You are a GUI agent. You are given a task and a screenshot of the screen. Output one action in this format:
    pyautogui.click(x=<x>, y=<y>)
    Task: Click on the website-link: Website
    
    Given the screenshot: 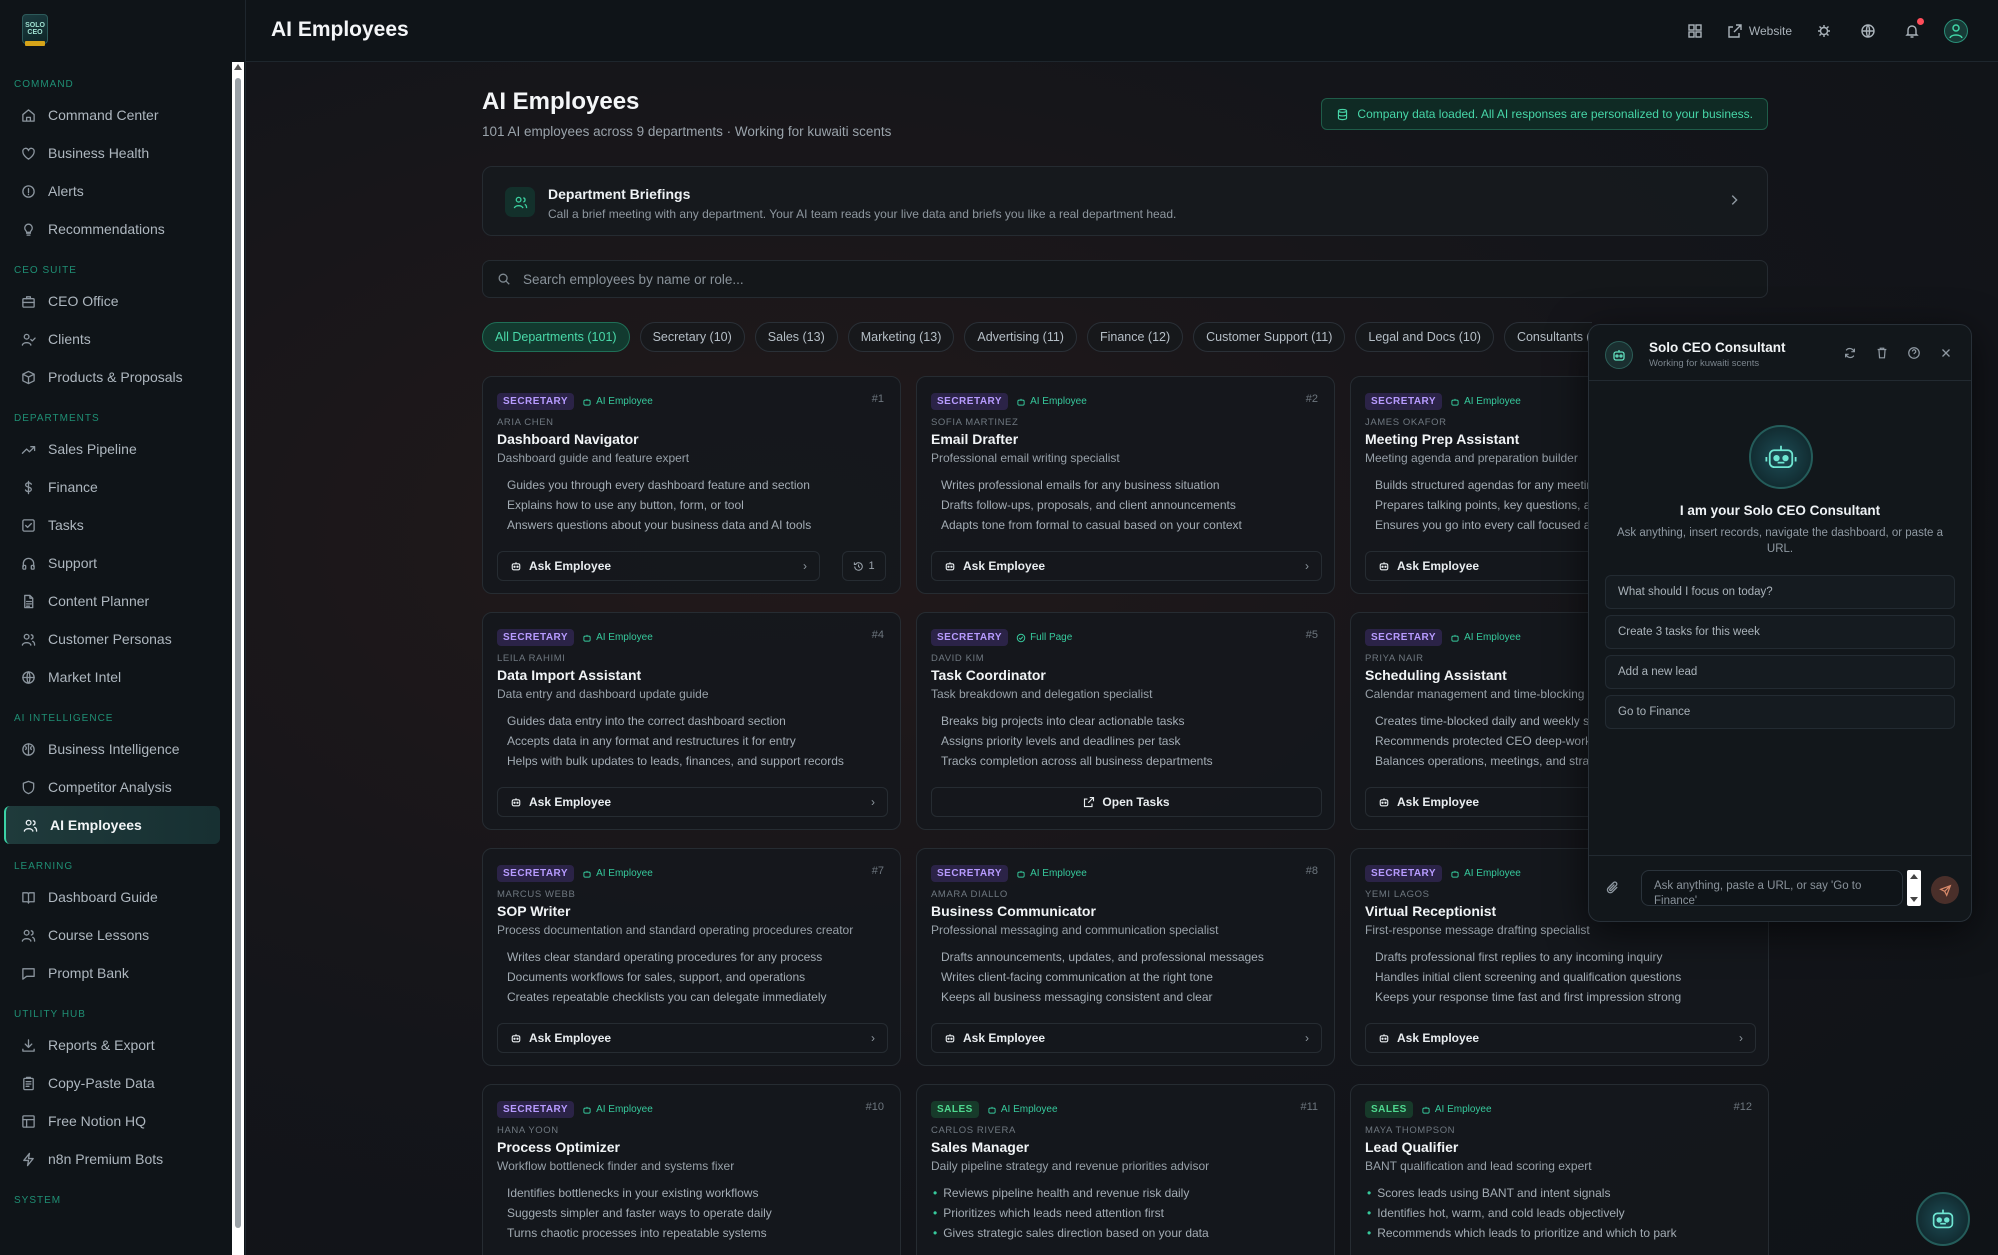 What is the action you would take?
    pyautogui.click(x=1759, y=31)
    